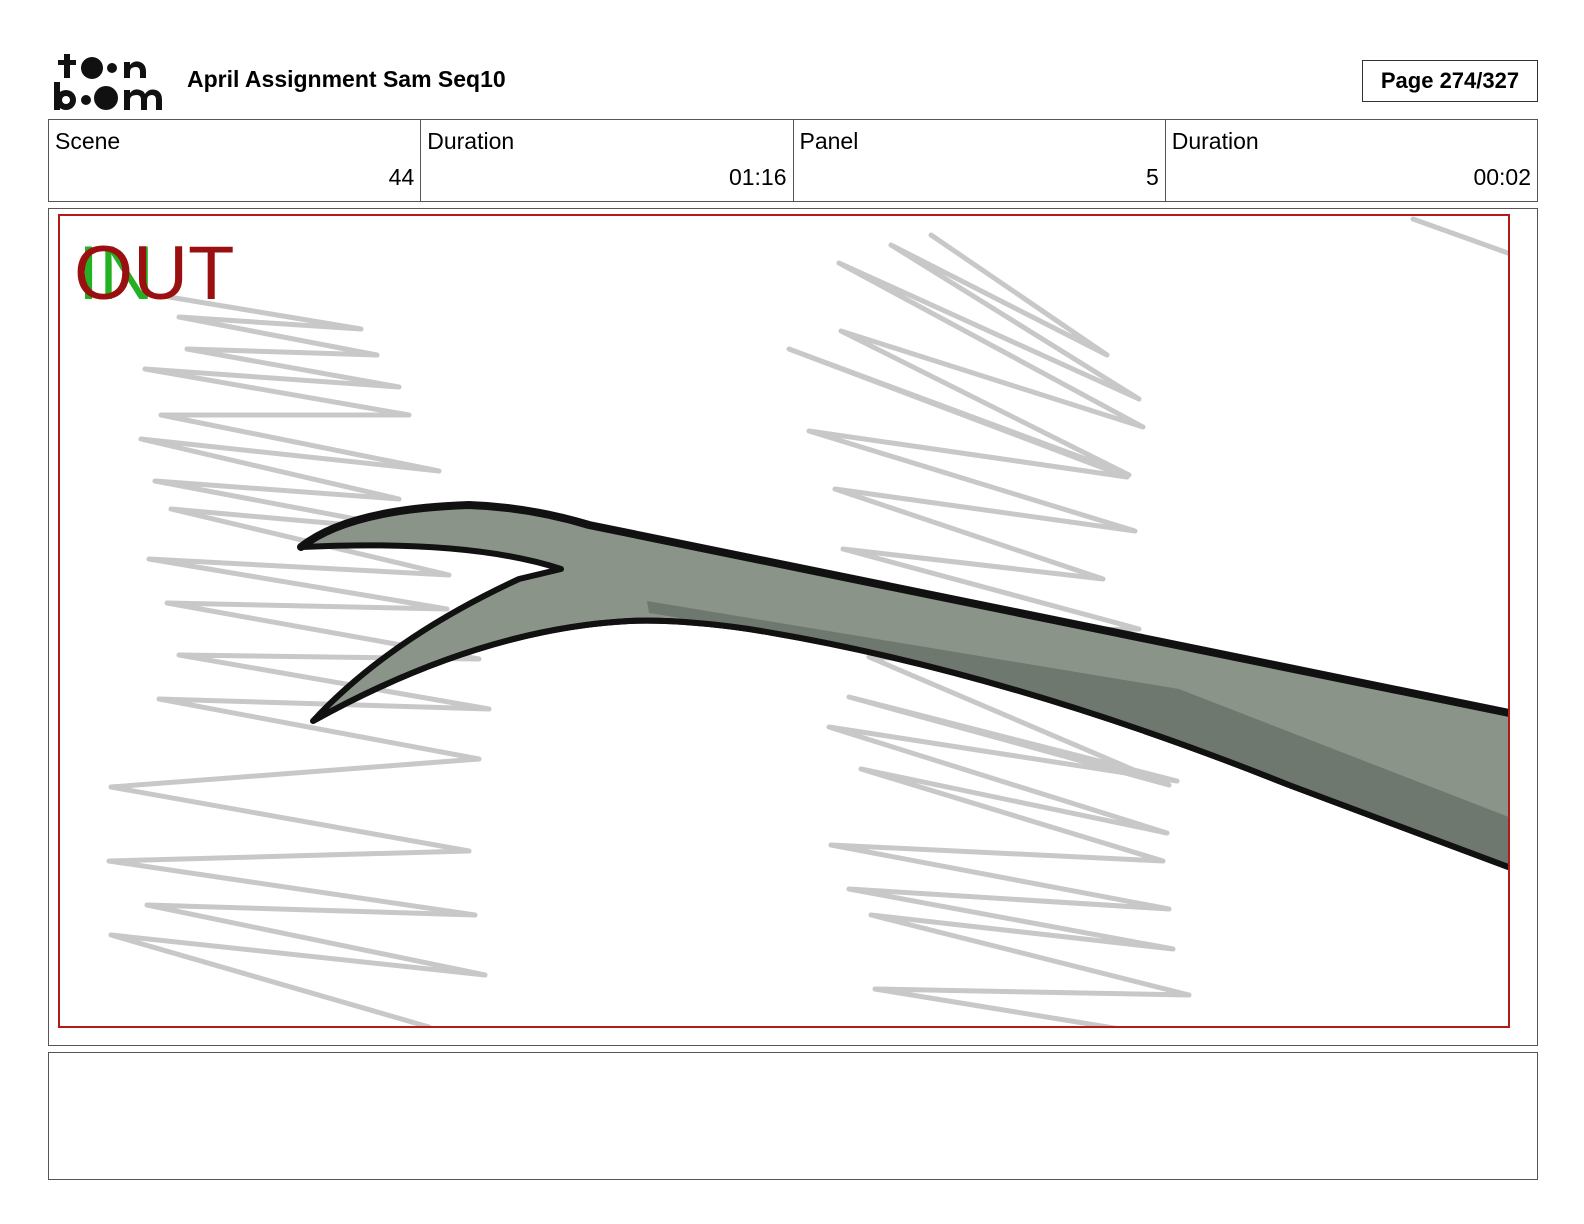 The image size is (1584, 1224). I want to click on panel-cell: Panel 5, so click(980, 160).